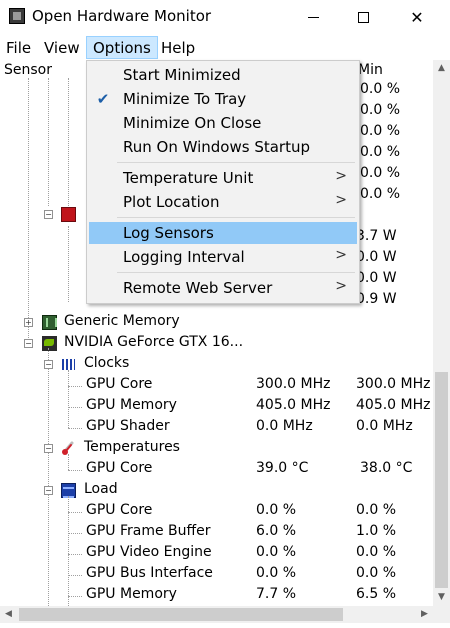 The width and height of the screenshot is (450, 628). Describe the element at coordinates (393, 405) in the screenshot. I see `min-value: 405.0 MHz` at that location.